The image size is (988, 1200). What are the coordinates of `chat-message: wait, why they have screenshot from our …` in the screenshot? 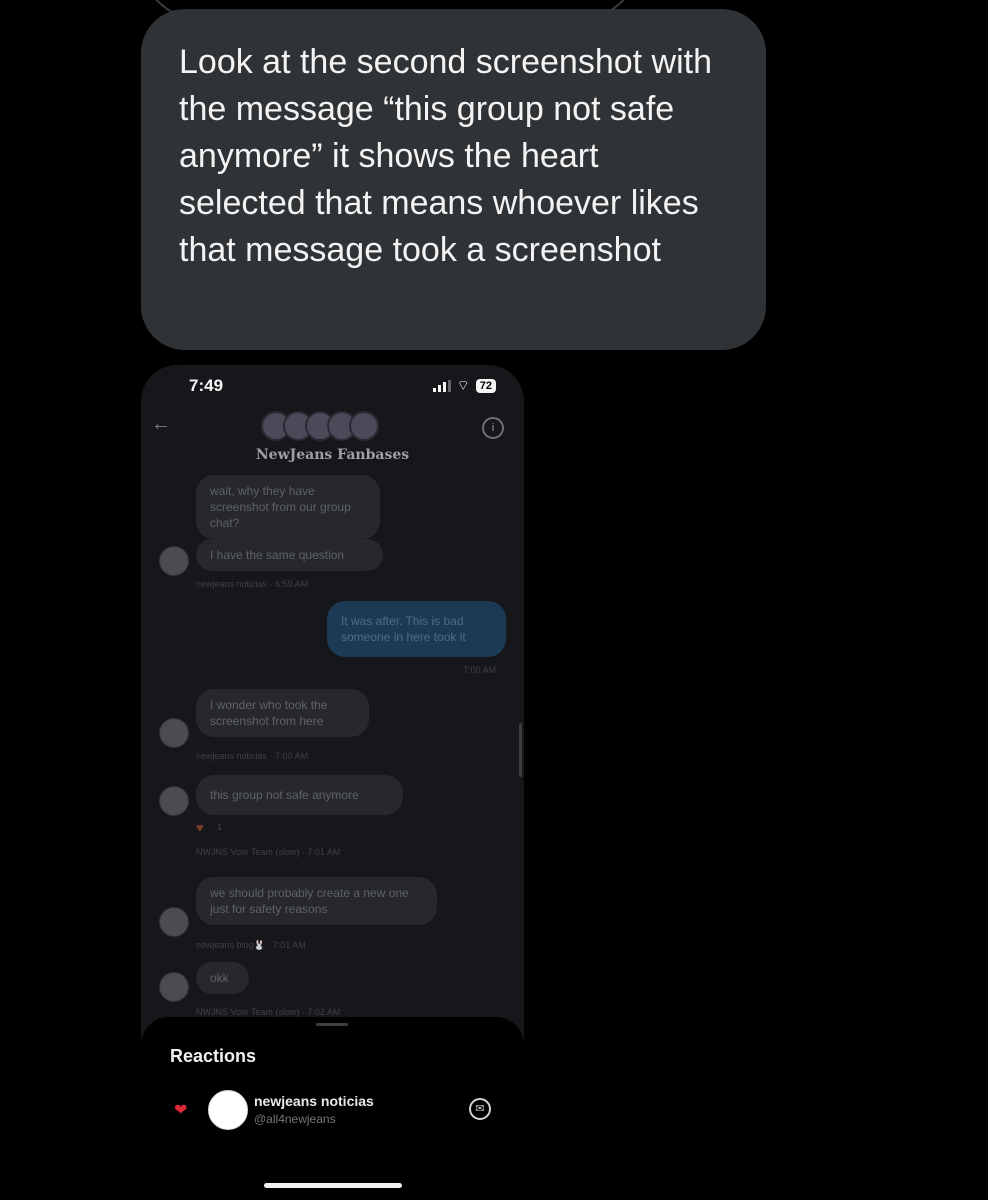 It's located at (288, 507).